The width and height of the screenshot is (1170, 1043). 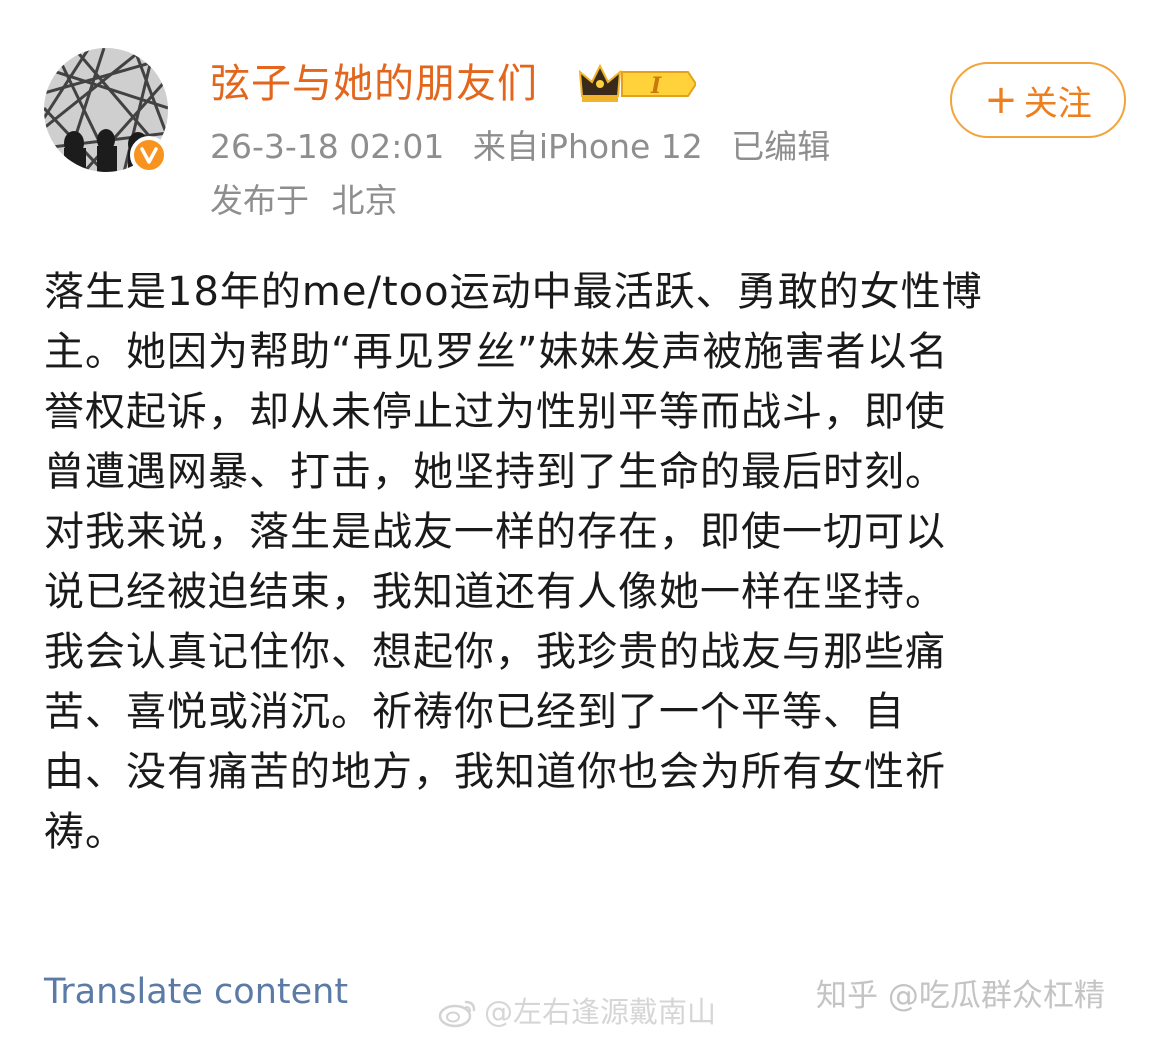 I want to click on post-body-line: 落生是18年的me/too运动中最活跃、勇敢的女性博, so click(x=513, y=292).